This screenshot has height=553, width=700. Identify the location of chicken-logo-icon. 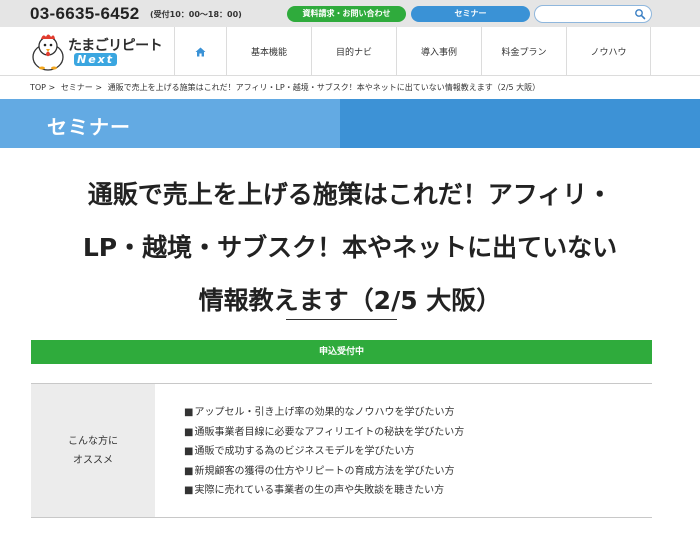
(48, 52).